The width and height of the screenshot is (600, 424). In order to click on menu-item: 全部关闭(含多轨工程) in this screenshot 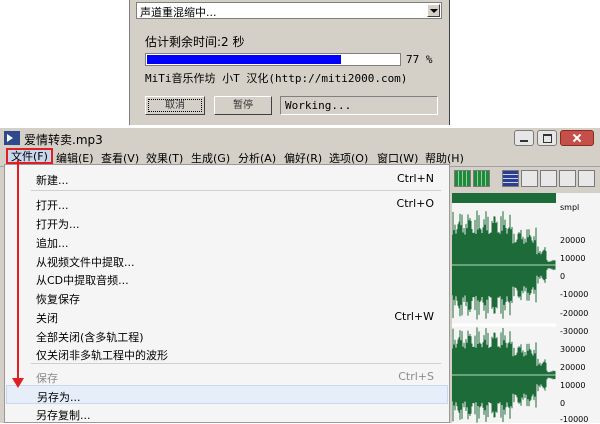, I will do `click(227, 335)`.